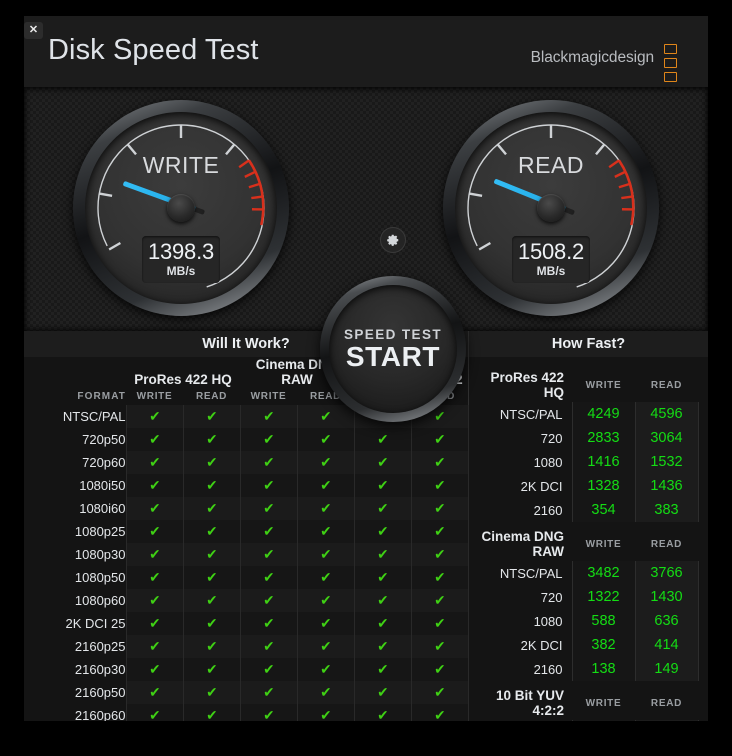  What do you see at coordinates (393, 240) in the screenshot?
I see `settings-button` at bounding box center [393, 240].